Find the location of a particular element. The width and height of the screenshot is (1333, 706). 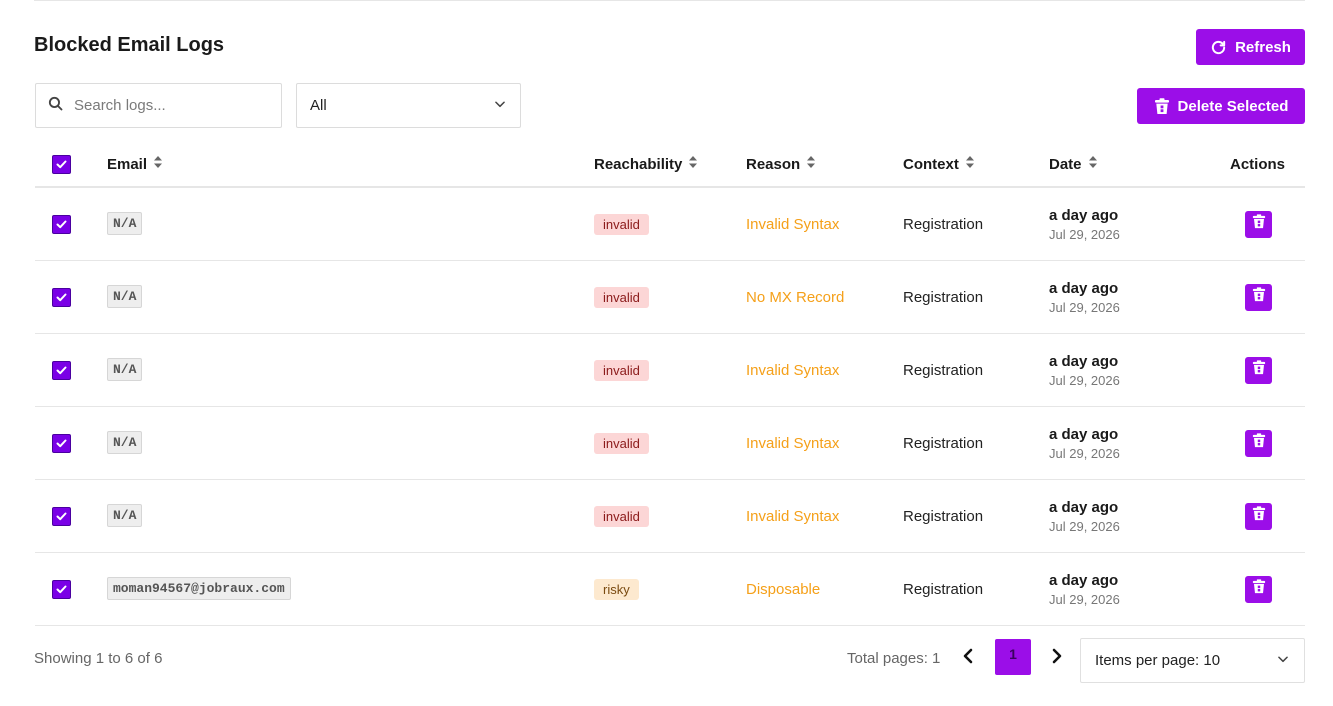

chevron-right-icon is located at coordinates (1057, 658).